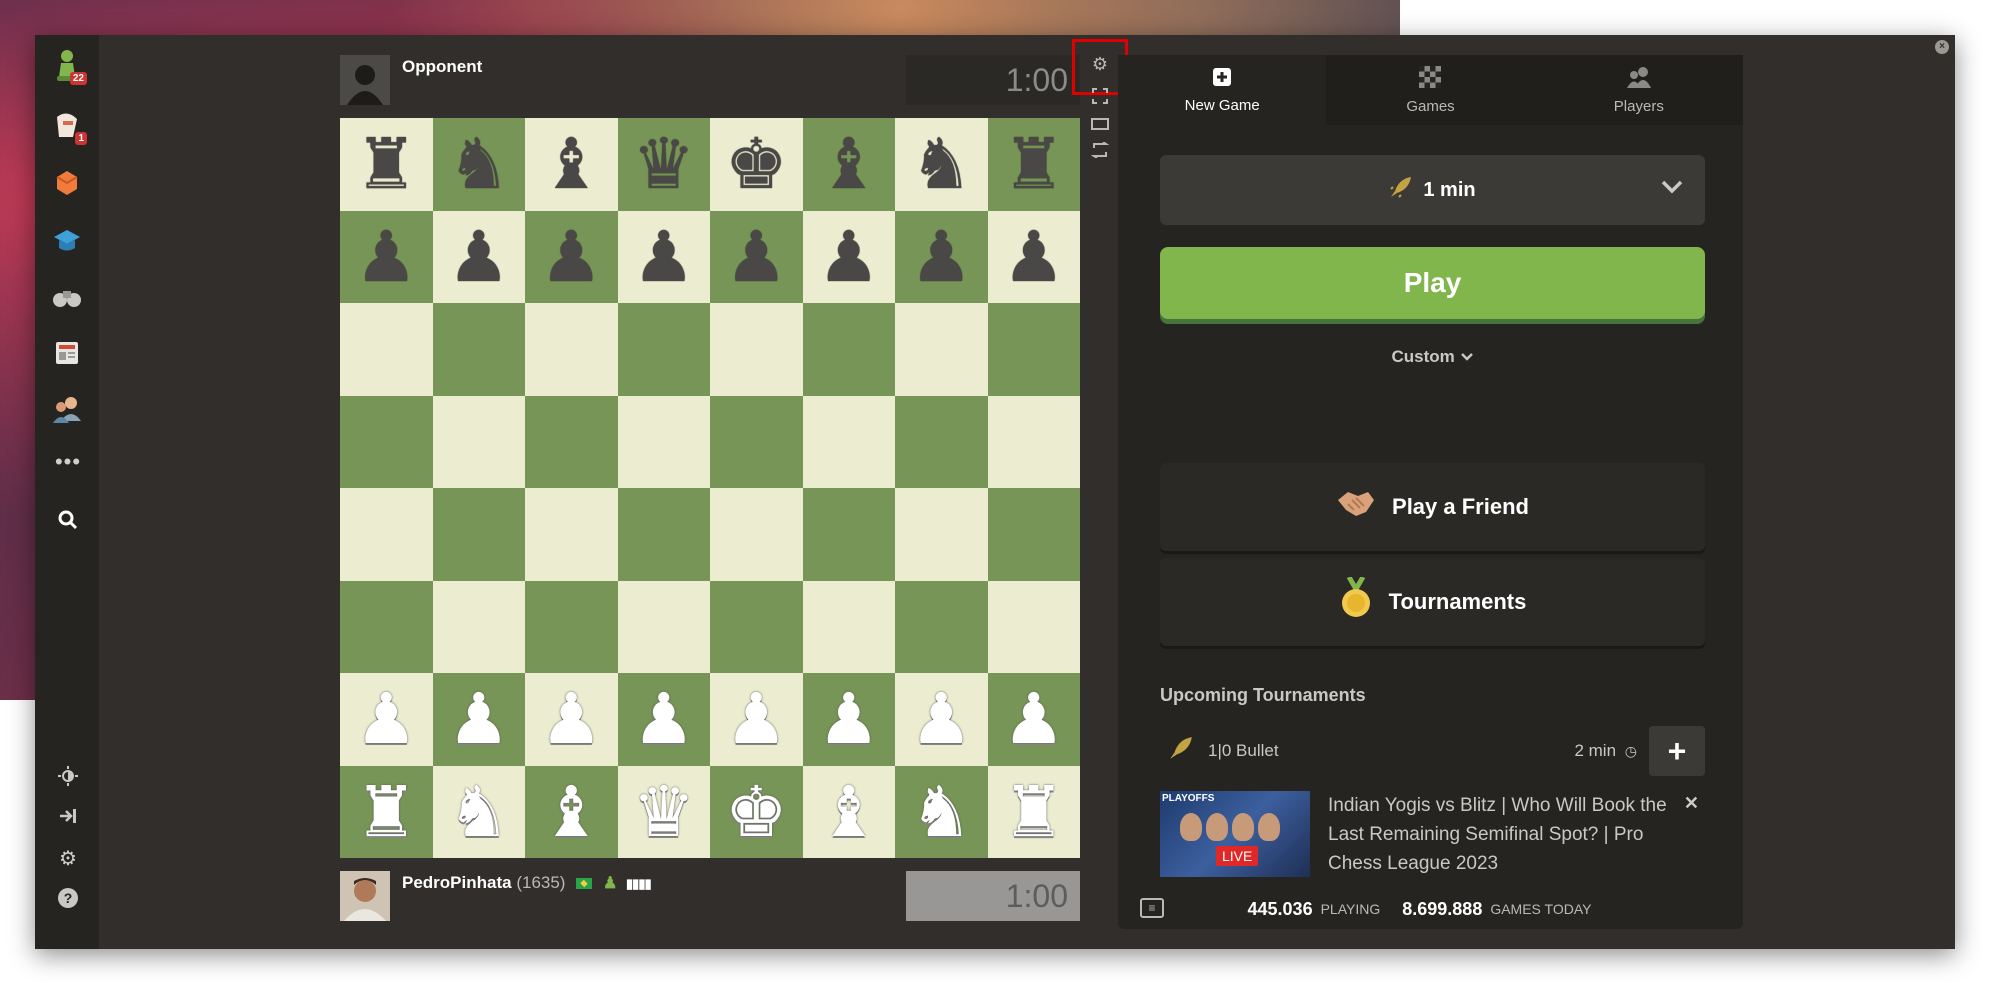 Image resolution: width=1990 pixels, height=983 pixels. What do you see at coordinates (68, 898) in the screenshot?
I see `help-icon: ?` at bounding box center [68, 898].